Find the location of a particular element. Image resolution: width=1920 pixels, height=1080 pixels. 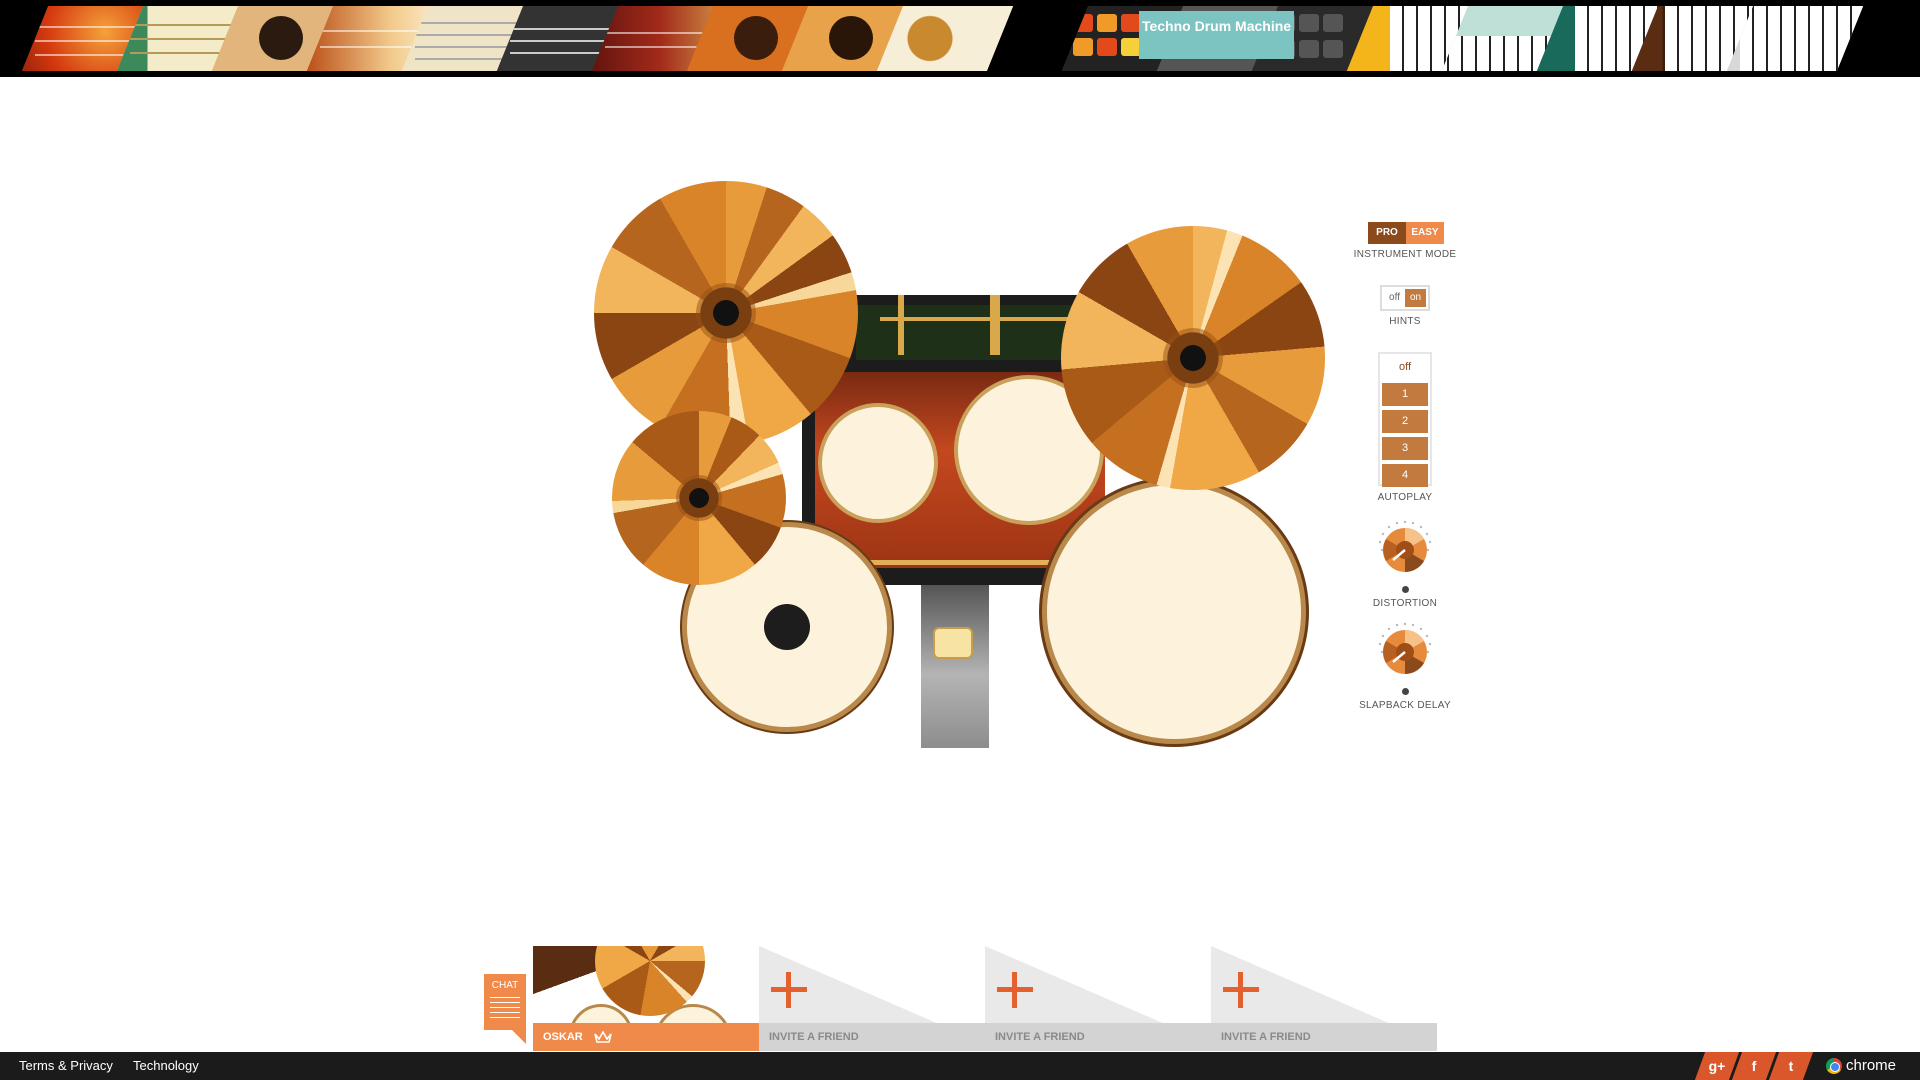

invite-slot-2-plus-icon is located at coordinates (1015, 990).